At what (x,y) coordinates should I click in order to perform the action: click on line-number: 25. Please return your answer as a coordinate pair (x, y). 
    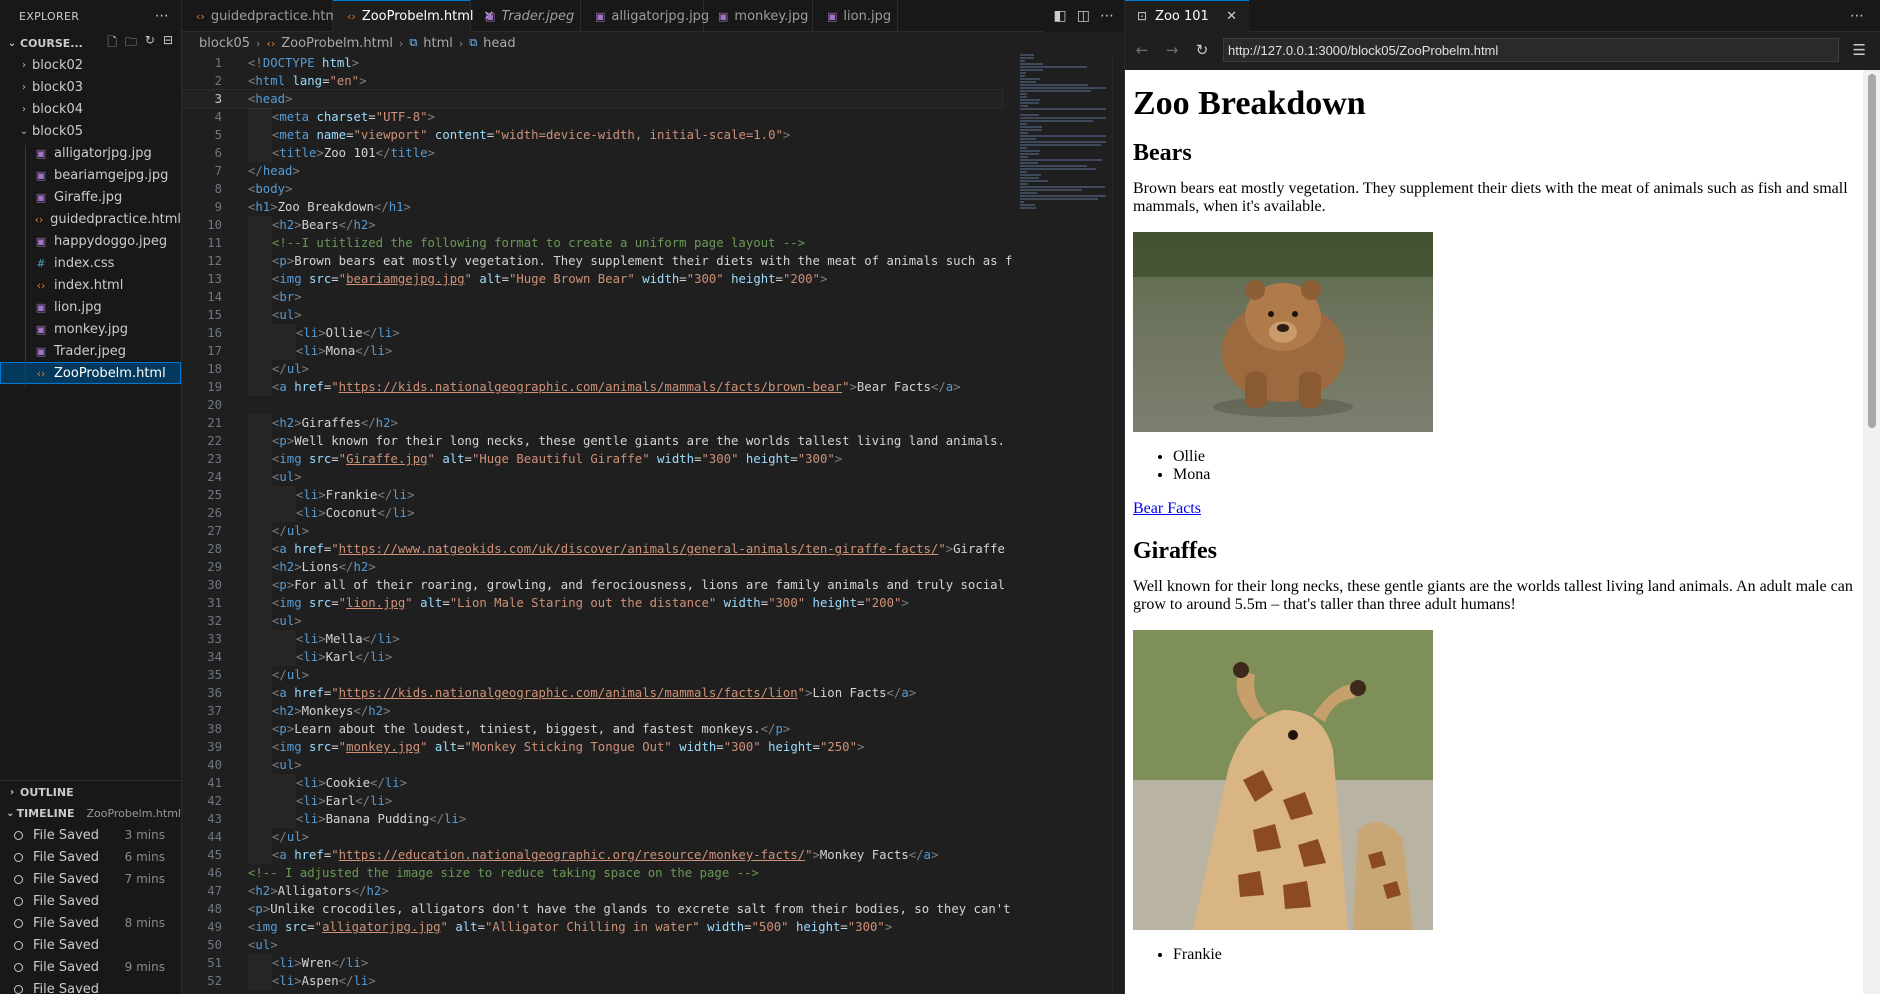
    Looking at the image, I should click on (214, 495).